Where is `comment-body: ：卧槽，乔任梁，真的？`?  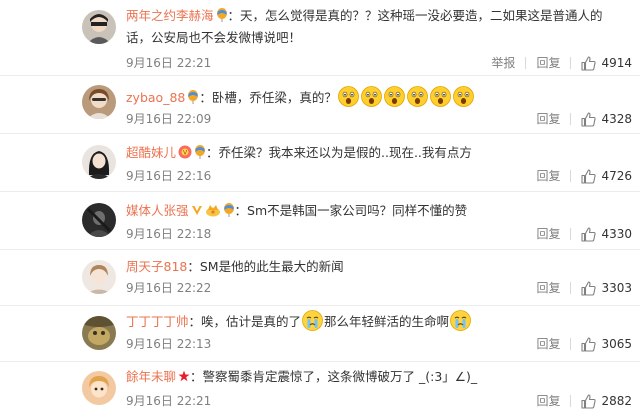 comment-body: ：卧槽，乔任梁，真的？ is located at coordinates (268, 97).